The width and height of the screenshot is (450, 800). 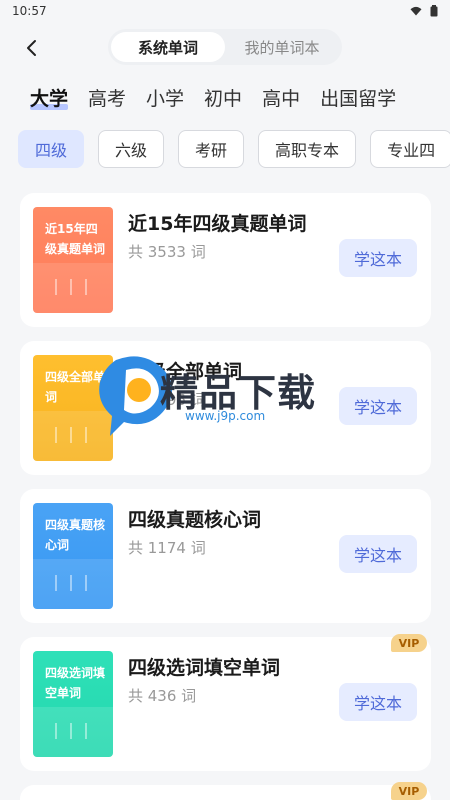 What do you see at coordinates (73, 408) in the screenshot?
I see `wordbook-cover: 四级全部单词` at bounding box center [73, 408].